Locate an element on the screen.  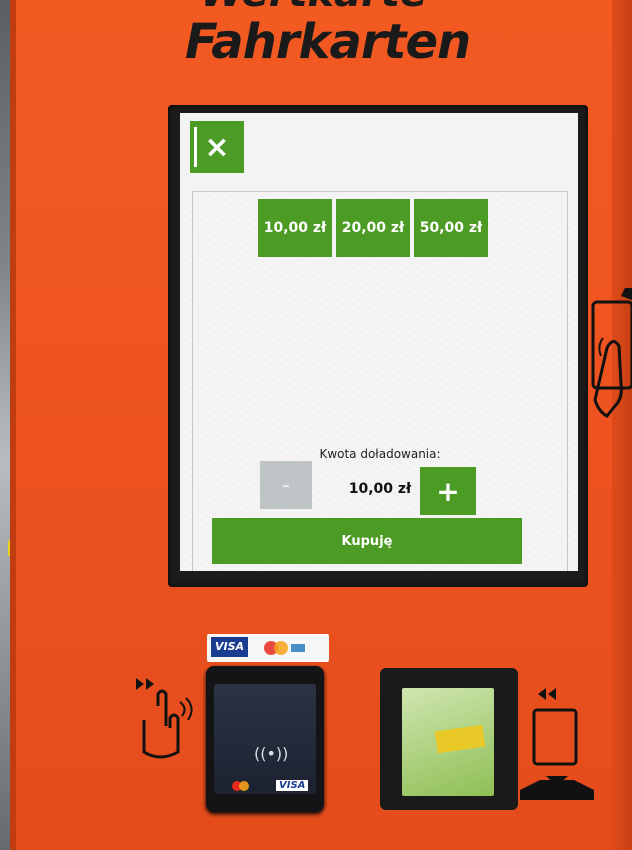
close-button: × is located at coordinates (217, 147).